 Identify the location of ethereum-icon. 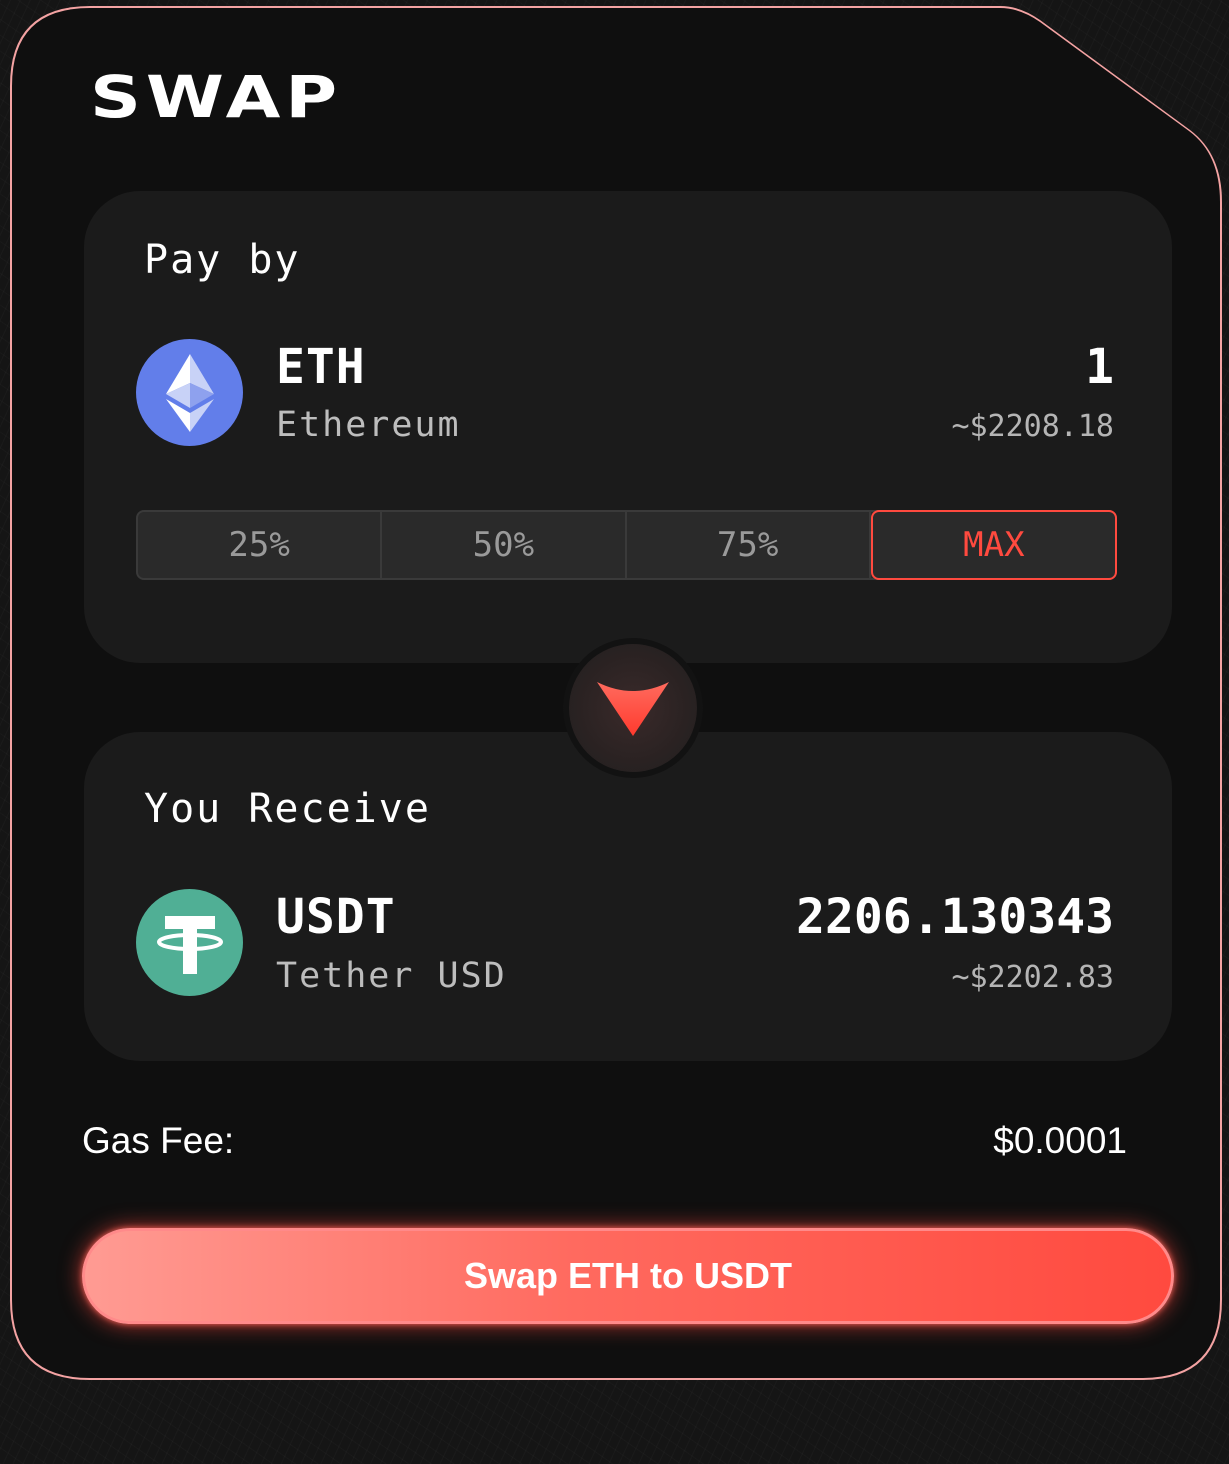
(189, 392).